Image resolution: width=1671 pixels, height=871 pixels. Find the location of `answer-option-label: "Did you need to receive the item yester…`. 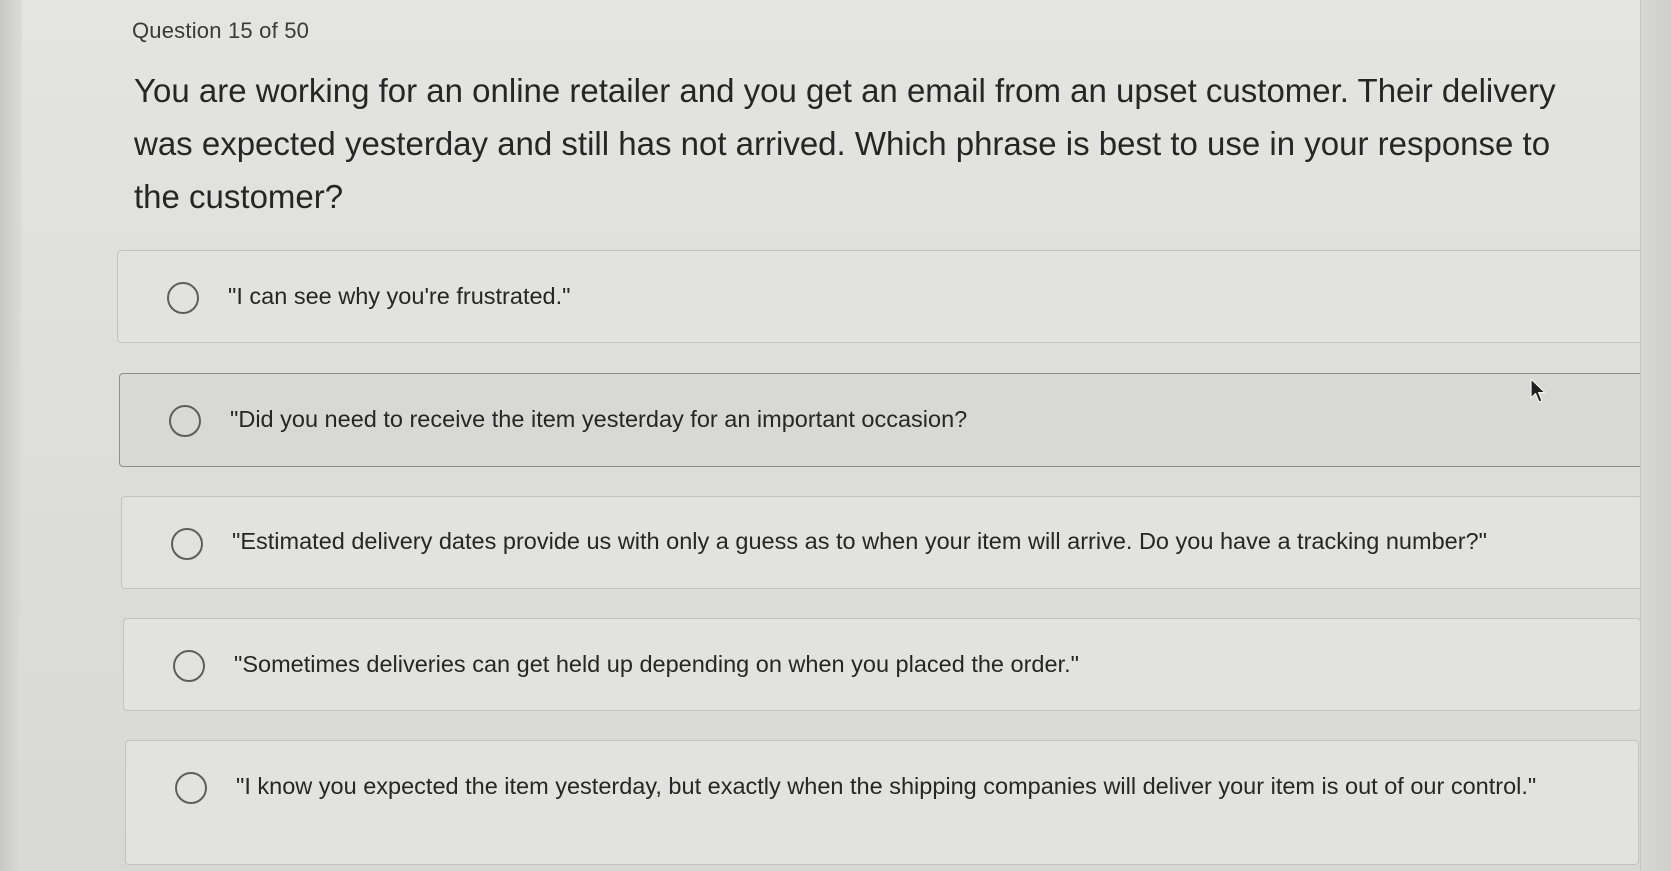

answer-option-label: "Did you need to receive the item yester… is located at coordinates (599, 419).